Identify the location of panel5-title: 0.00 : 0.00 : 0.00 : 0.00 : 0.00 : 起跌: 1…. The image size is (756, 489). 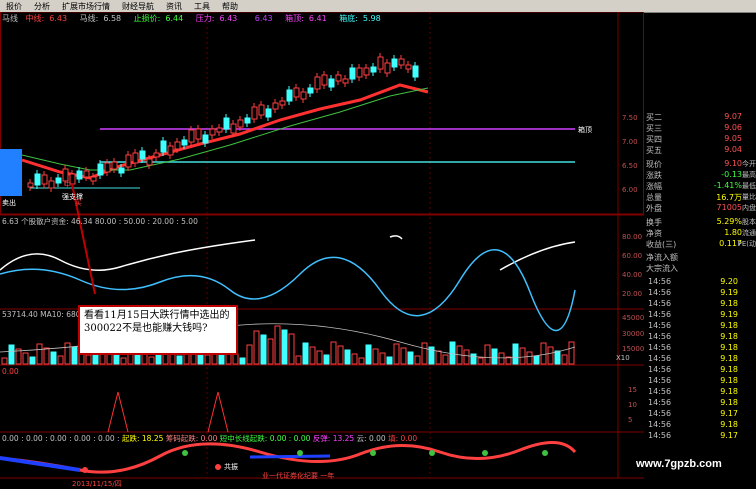
(210, 438).